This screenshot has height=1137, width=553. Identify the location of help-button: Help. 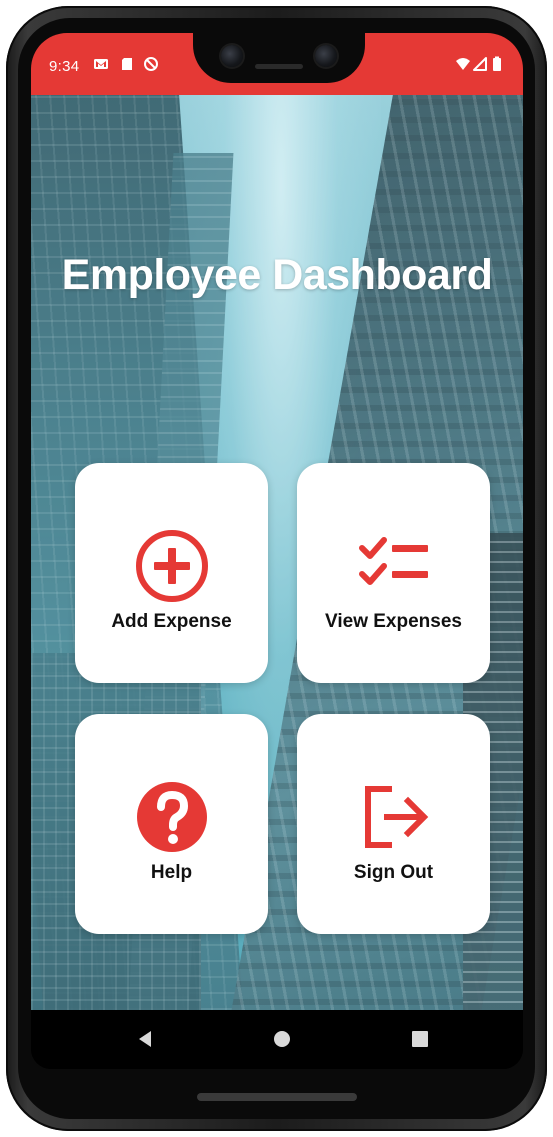
(171, 824).